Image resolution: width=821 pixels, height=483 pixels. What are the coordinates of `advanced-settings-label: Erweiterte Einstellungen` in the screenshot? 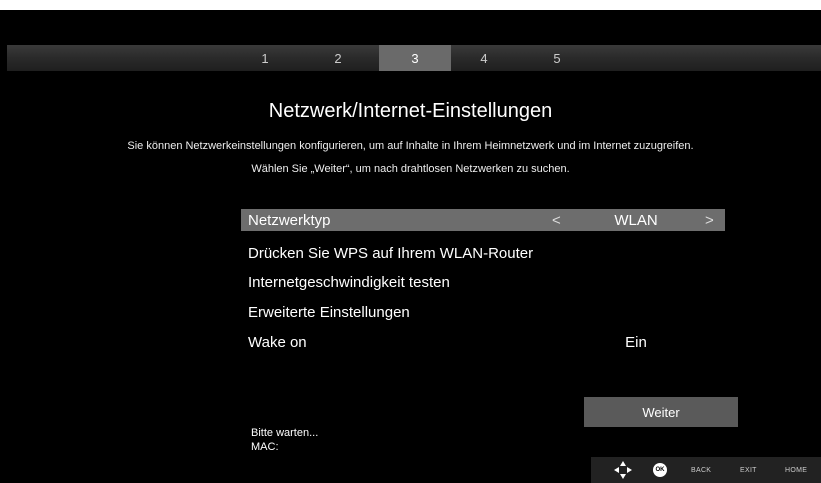 It's located at (329, 312).